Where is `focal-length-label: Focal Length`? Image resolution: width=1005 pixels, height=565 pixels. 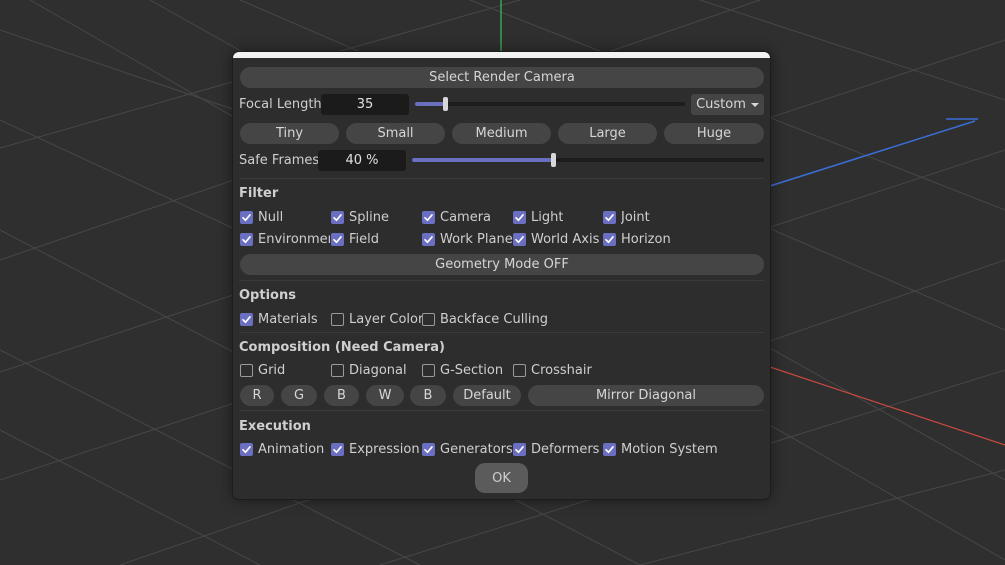
focal-length-label: Focal Length is located at coordinates (280, 104).